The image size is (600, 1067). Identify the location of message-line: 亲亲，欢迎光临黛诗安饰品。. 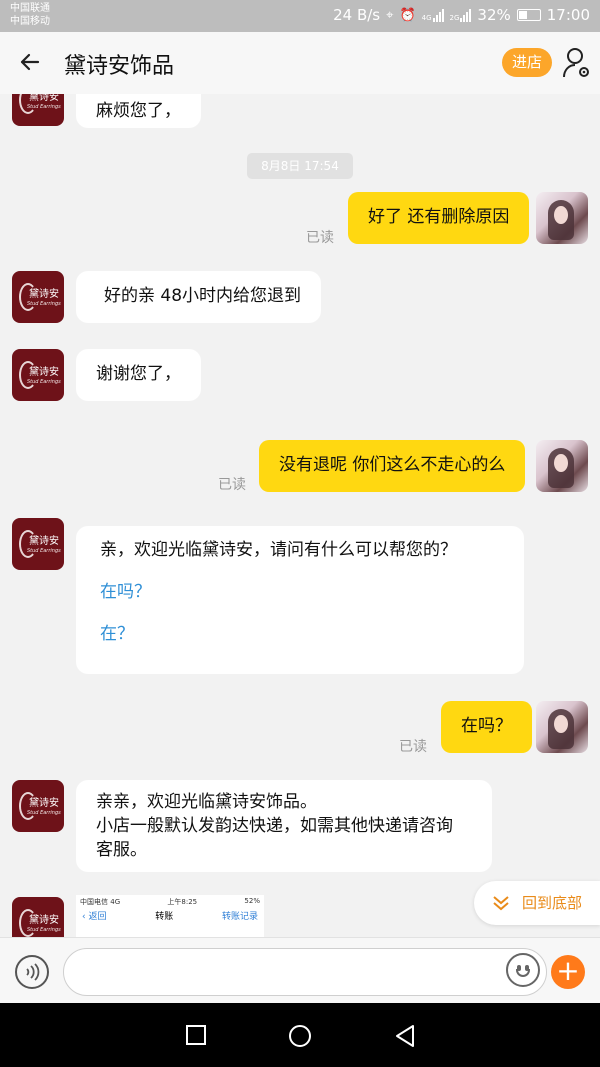
(206, 802).